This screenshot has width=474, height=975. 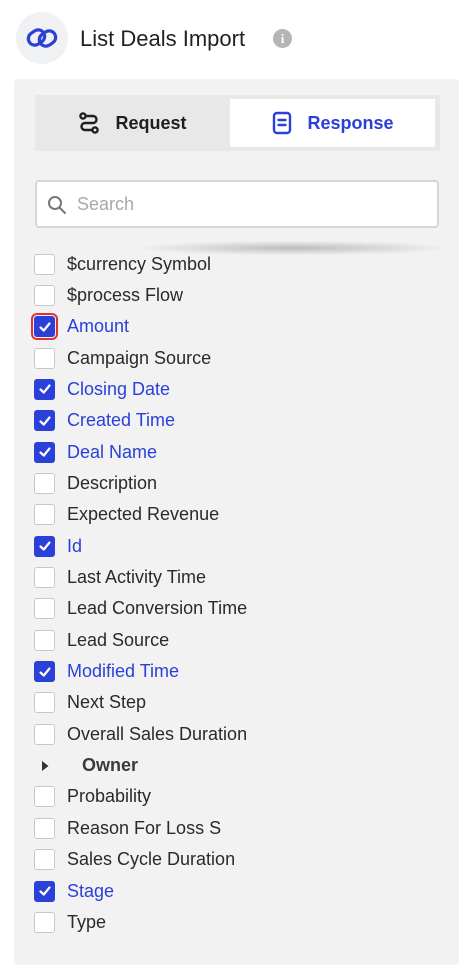 What do you see at coordinates (234, 515) in the screenshot?
I see `field-row: Expected Revenue` at bounding box center [234, 515].